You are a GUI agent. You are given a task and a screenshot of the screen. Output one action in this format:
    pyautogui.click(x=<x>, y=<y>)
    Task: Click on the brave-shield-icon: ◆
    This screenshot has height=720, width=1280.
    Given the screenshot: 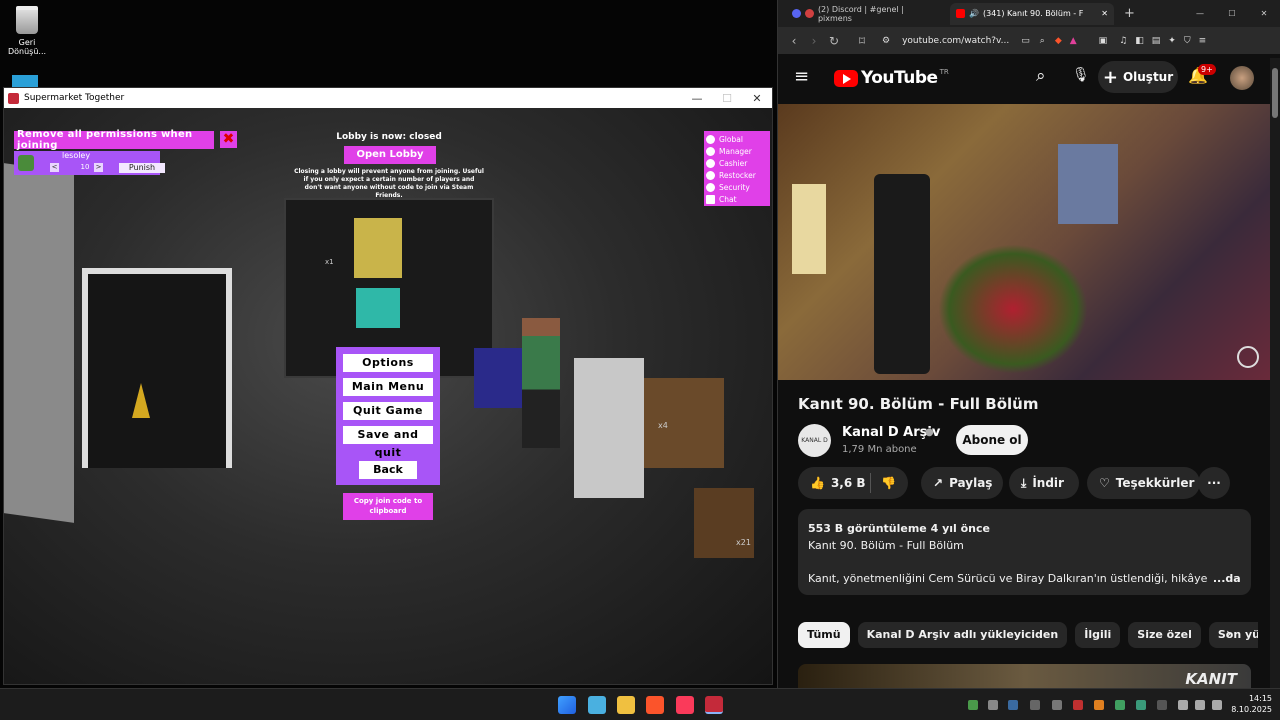 What is the action you would take?
    pyautogui.click(x=1058, y=41)
    